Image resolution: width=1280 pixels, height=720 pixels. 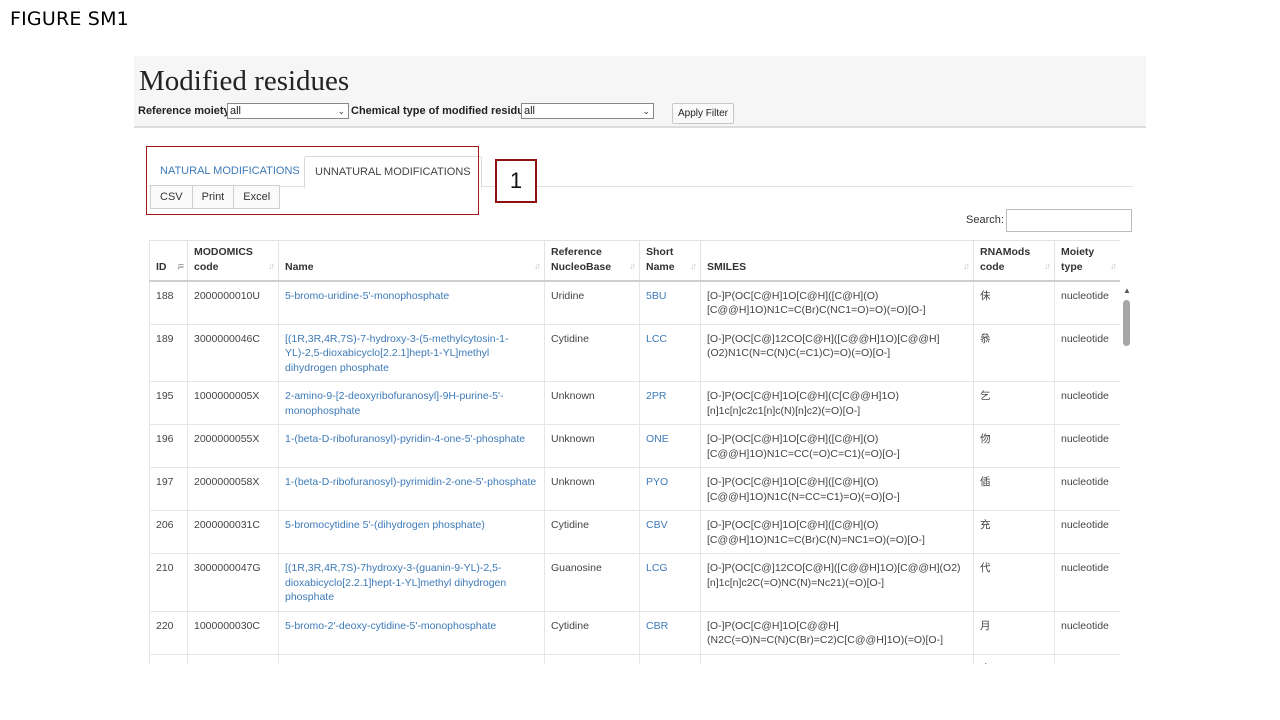 I want to click on cell-rnamods: 充, so click(x=1014, y=532).